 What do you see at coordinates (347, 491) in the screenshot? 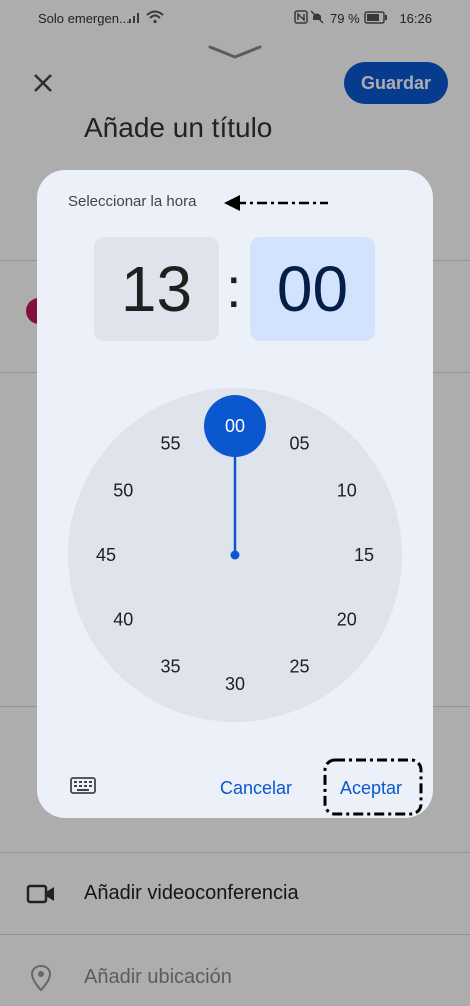
I see `clock-label-10: 10` at bounding box center [347, 491].